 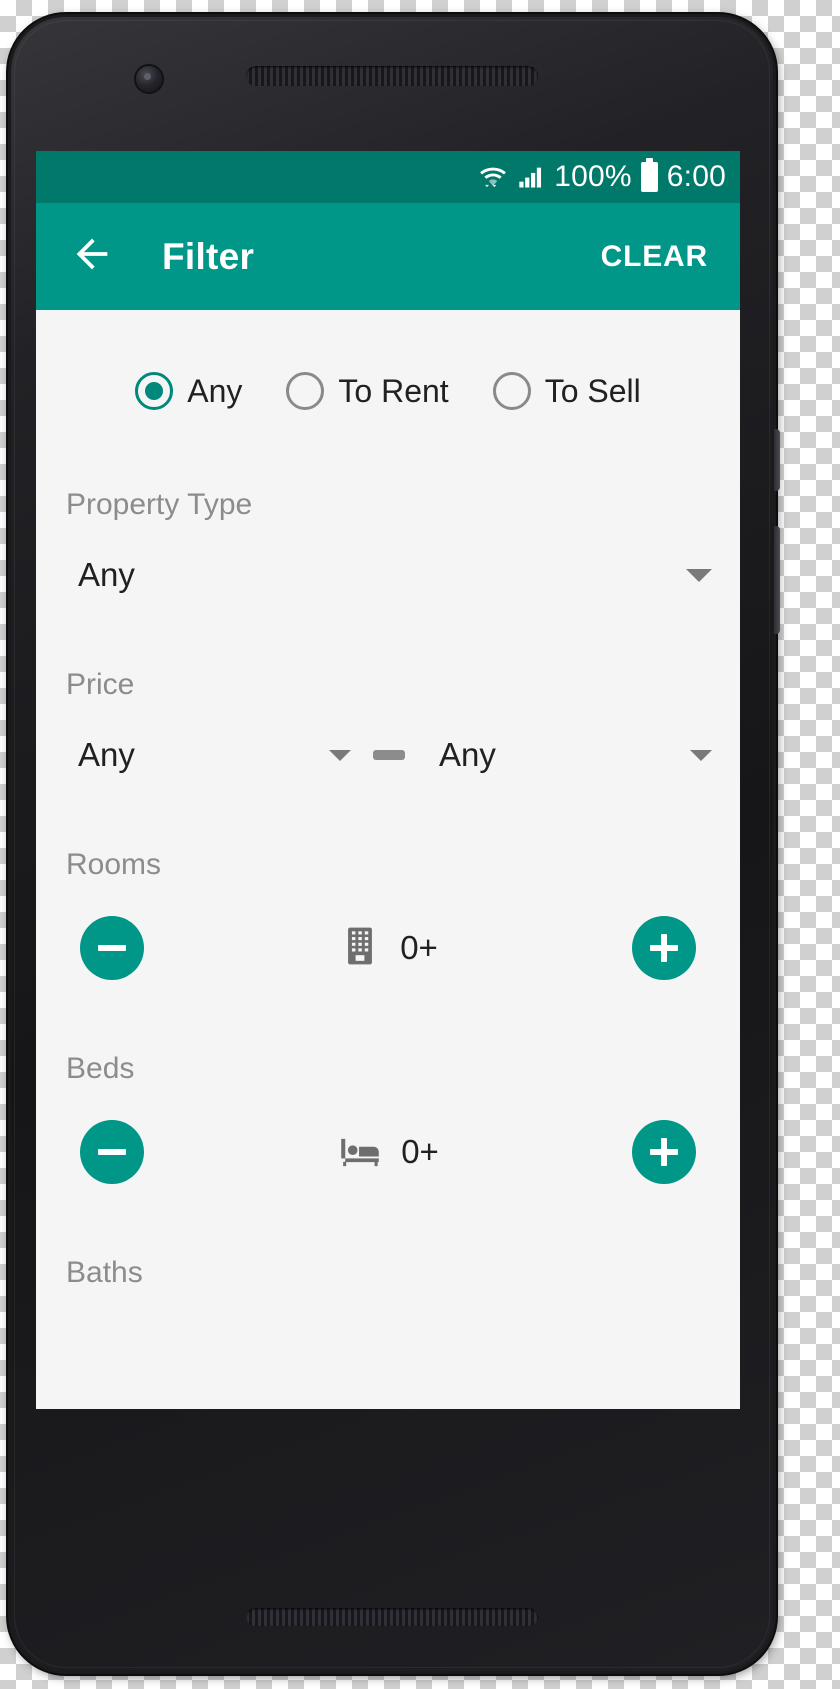 What do you see at coordinates (393, 390) in the screenshot?
I see `radio-label-to-rent: To Rent` at bounding box center [393, 390].